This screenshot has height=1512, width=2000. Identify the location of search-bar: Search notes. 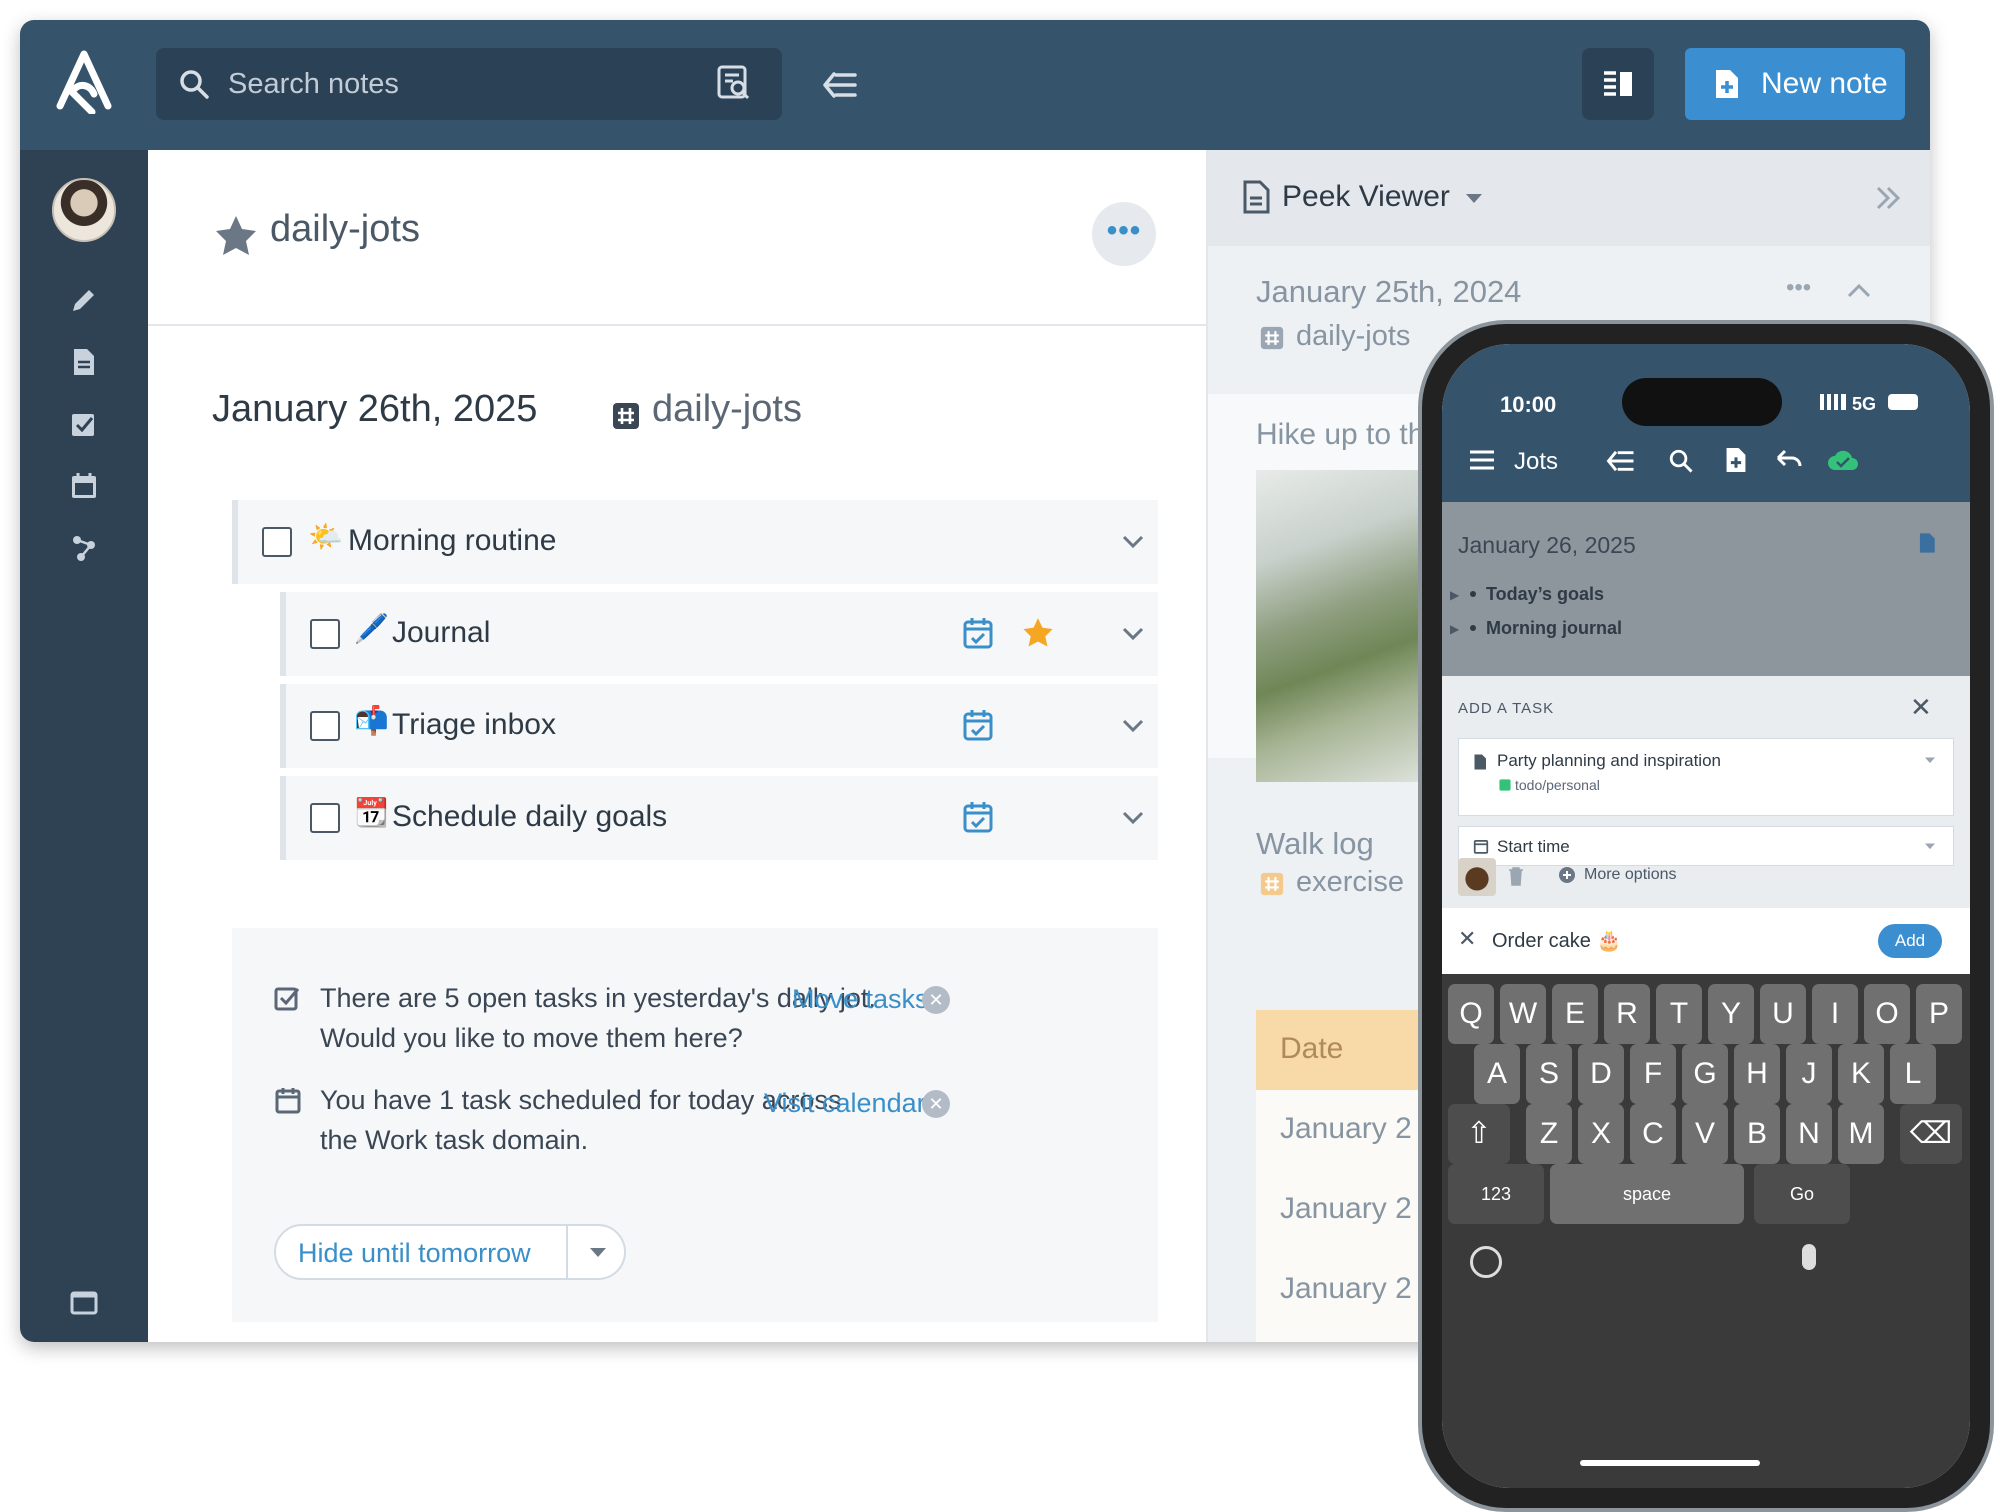
(469, 84).